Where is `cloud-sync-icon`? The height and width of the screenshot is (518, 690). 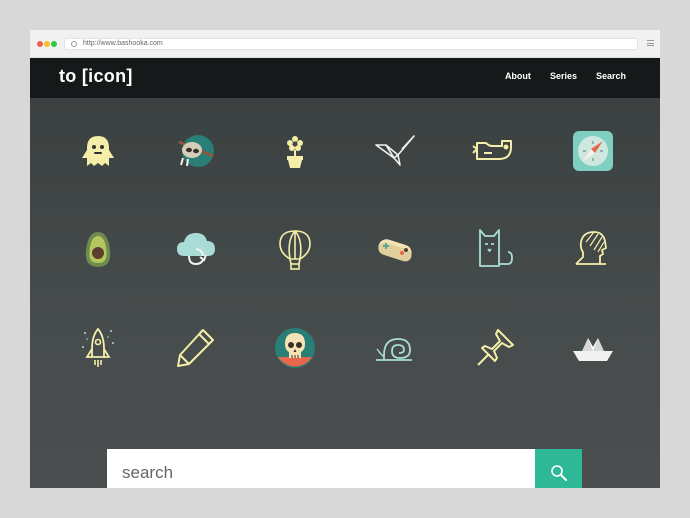 cloud-sync-icon is located at coordinates (196, 249).